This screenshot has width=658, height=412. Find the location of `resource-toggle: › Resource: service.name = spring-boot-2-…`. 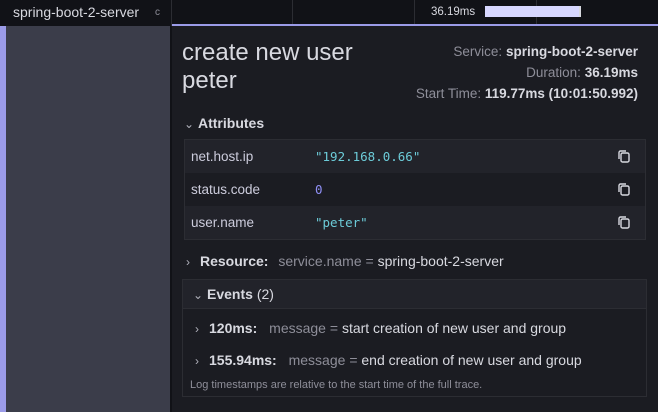

resource-toggle: › Resource: service.name = spring-boot-2-… is located at coordinates (345, 261).